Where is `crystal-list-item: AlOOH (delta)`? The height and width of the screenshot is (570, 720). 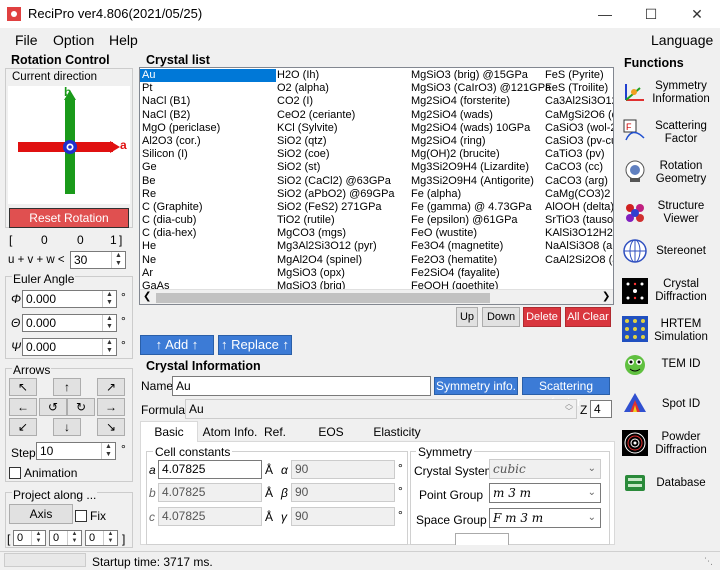
crystal-list-item: AlOOH (delta) is located at coordinates (578, 207).